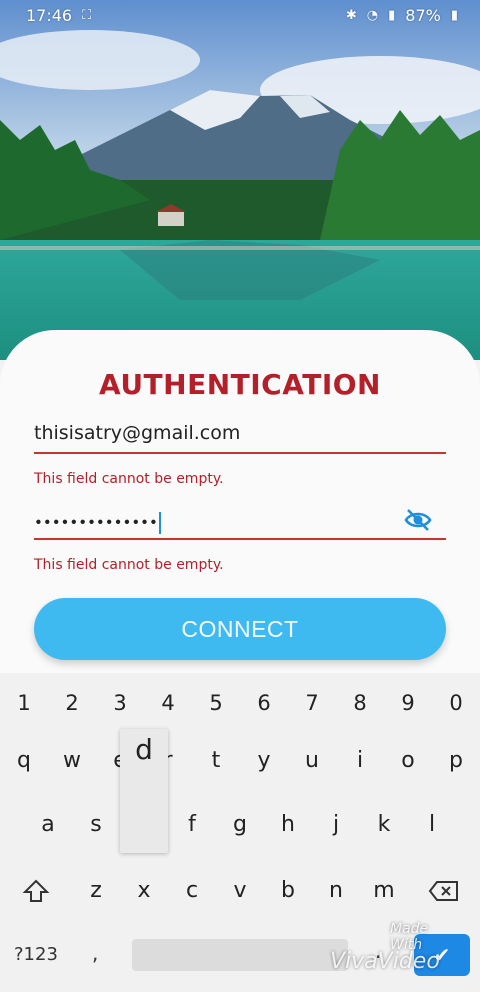 This screenshot has height=992, width=480. Describe the element at coordinates (240, 384) in the screenshot. I see `page-title: AUTHENTICATION` at that location.